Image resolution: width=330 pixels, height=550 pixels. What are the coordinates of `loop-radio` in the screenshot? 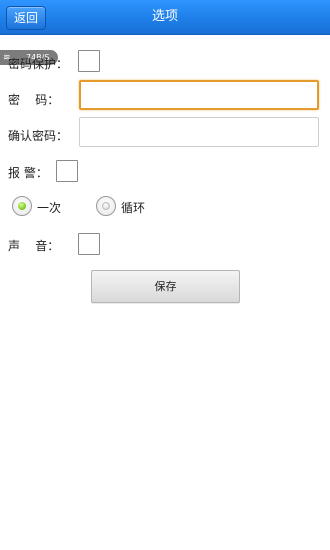 It's located at (106, 206).